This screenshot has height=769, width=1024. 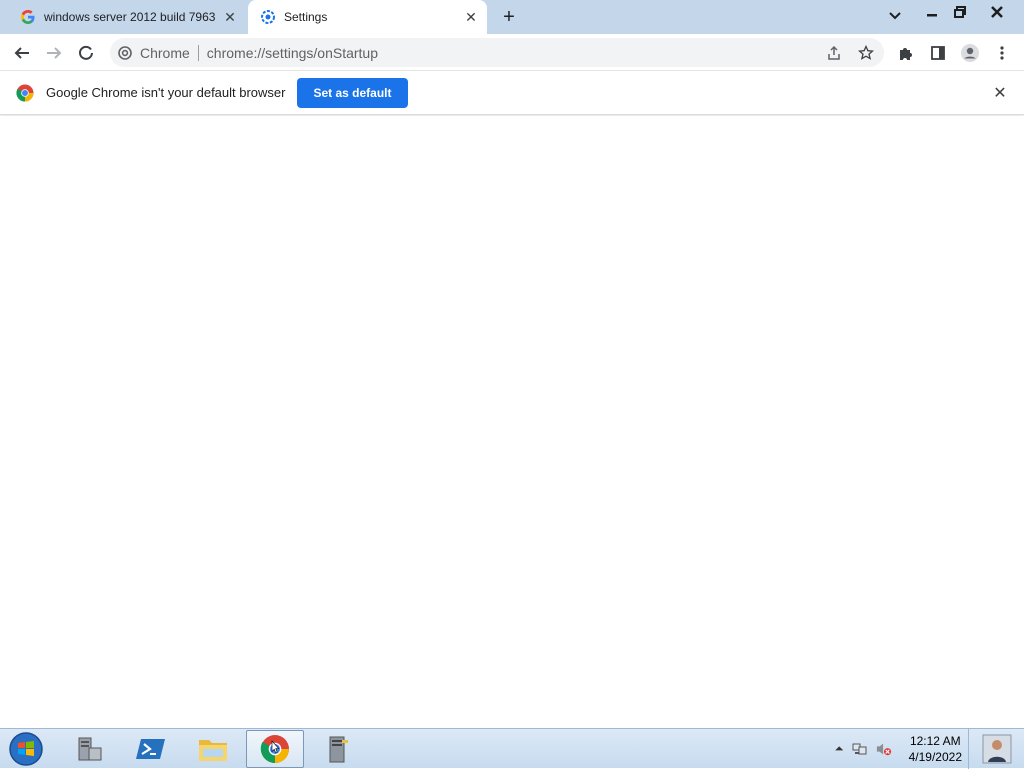 I want to click on chrome-settings-gear-icon, so click(x=268, y=17).